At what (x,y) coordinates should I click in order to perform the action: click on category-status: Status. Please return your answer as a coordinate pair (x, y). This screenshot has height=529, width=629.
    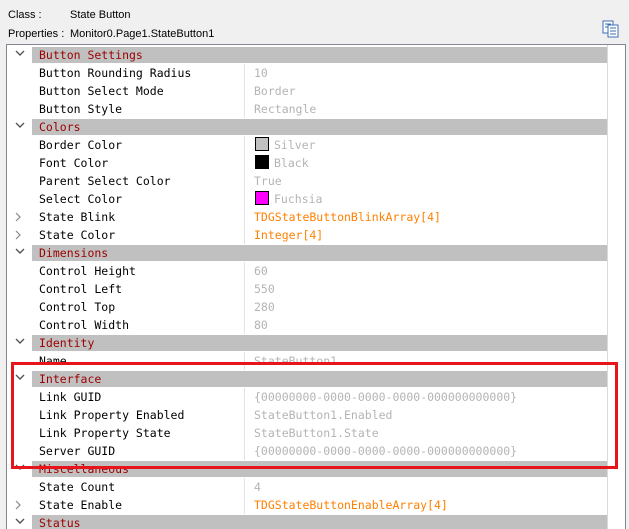
    Looking at the image, I should click on (316, 521).